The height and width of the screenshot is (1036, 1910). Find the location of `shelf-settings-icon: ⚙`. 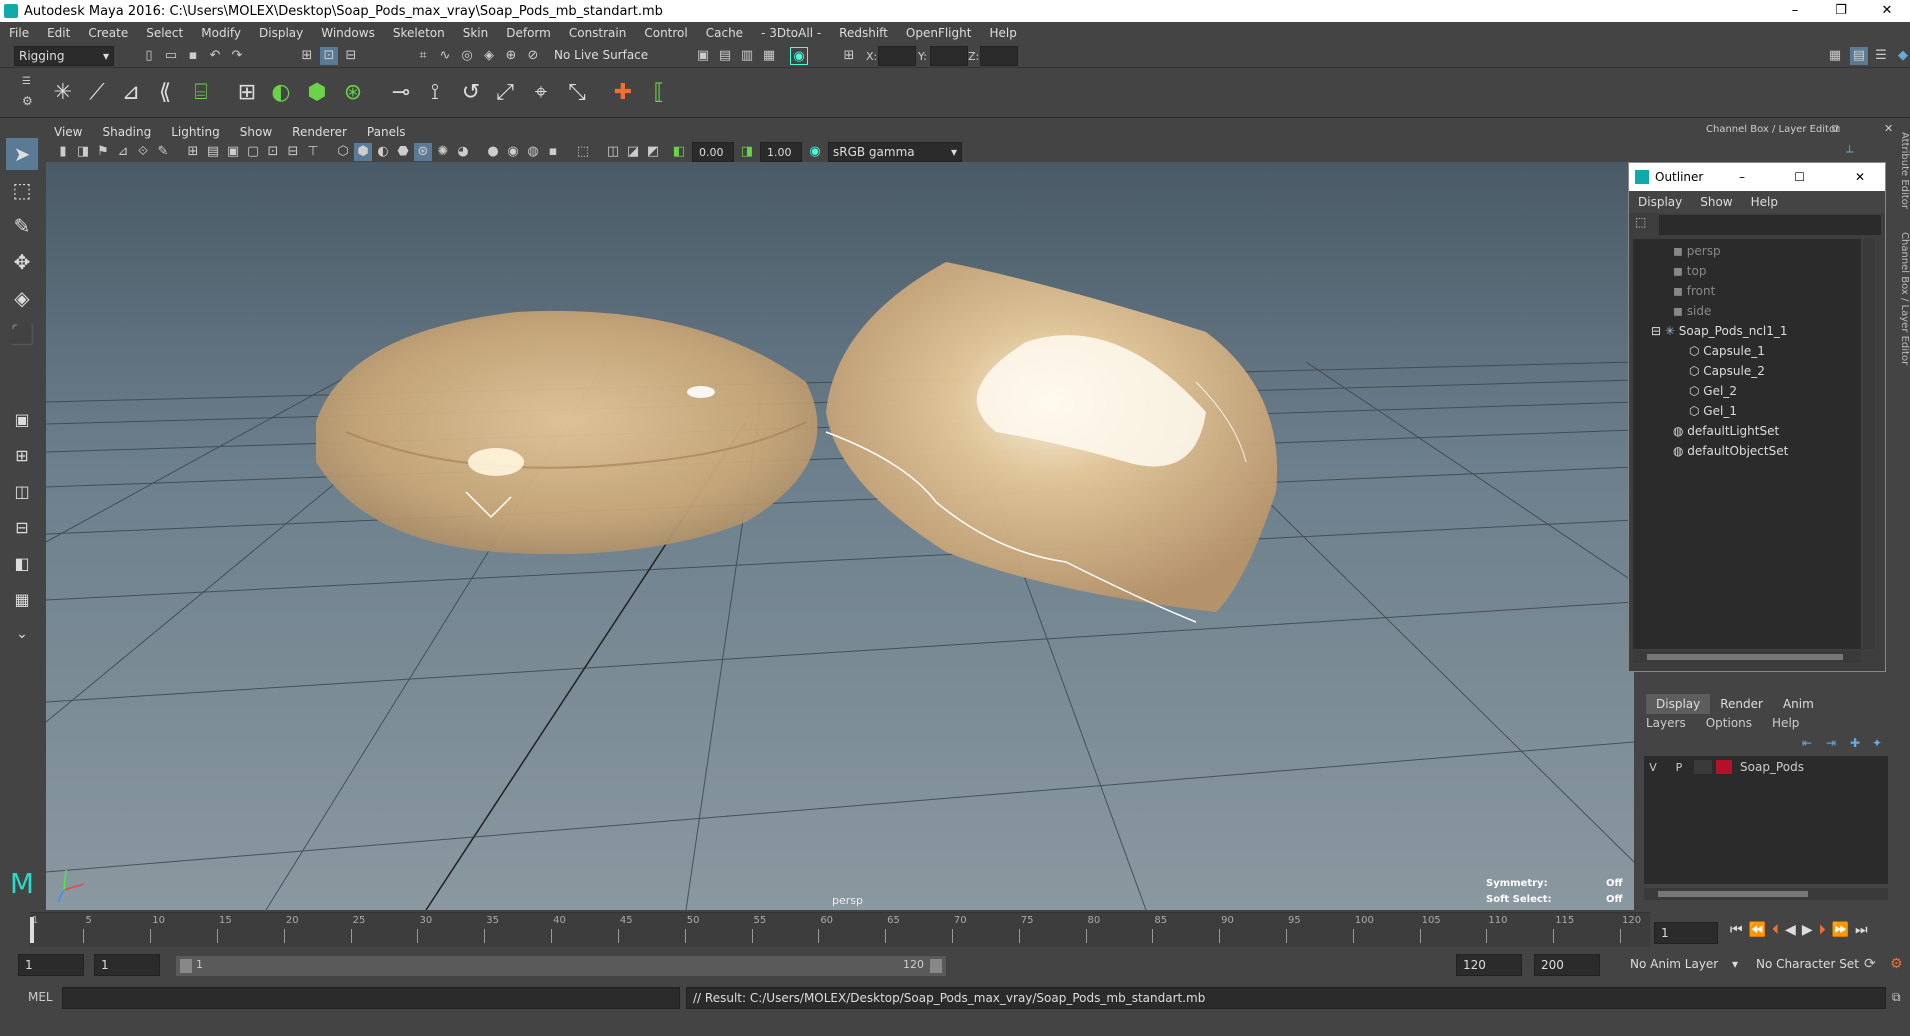

shelf-settings-icon: ⚙ is located at coordinates (27, 101).